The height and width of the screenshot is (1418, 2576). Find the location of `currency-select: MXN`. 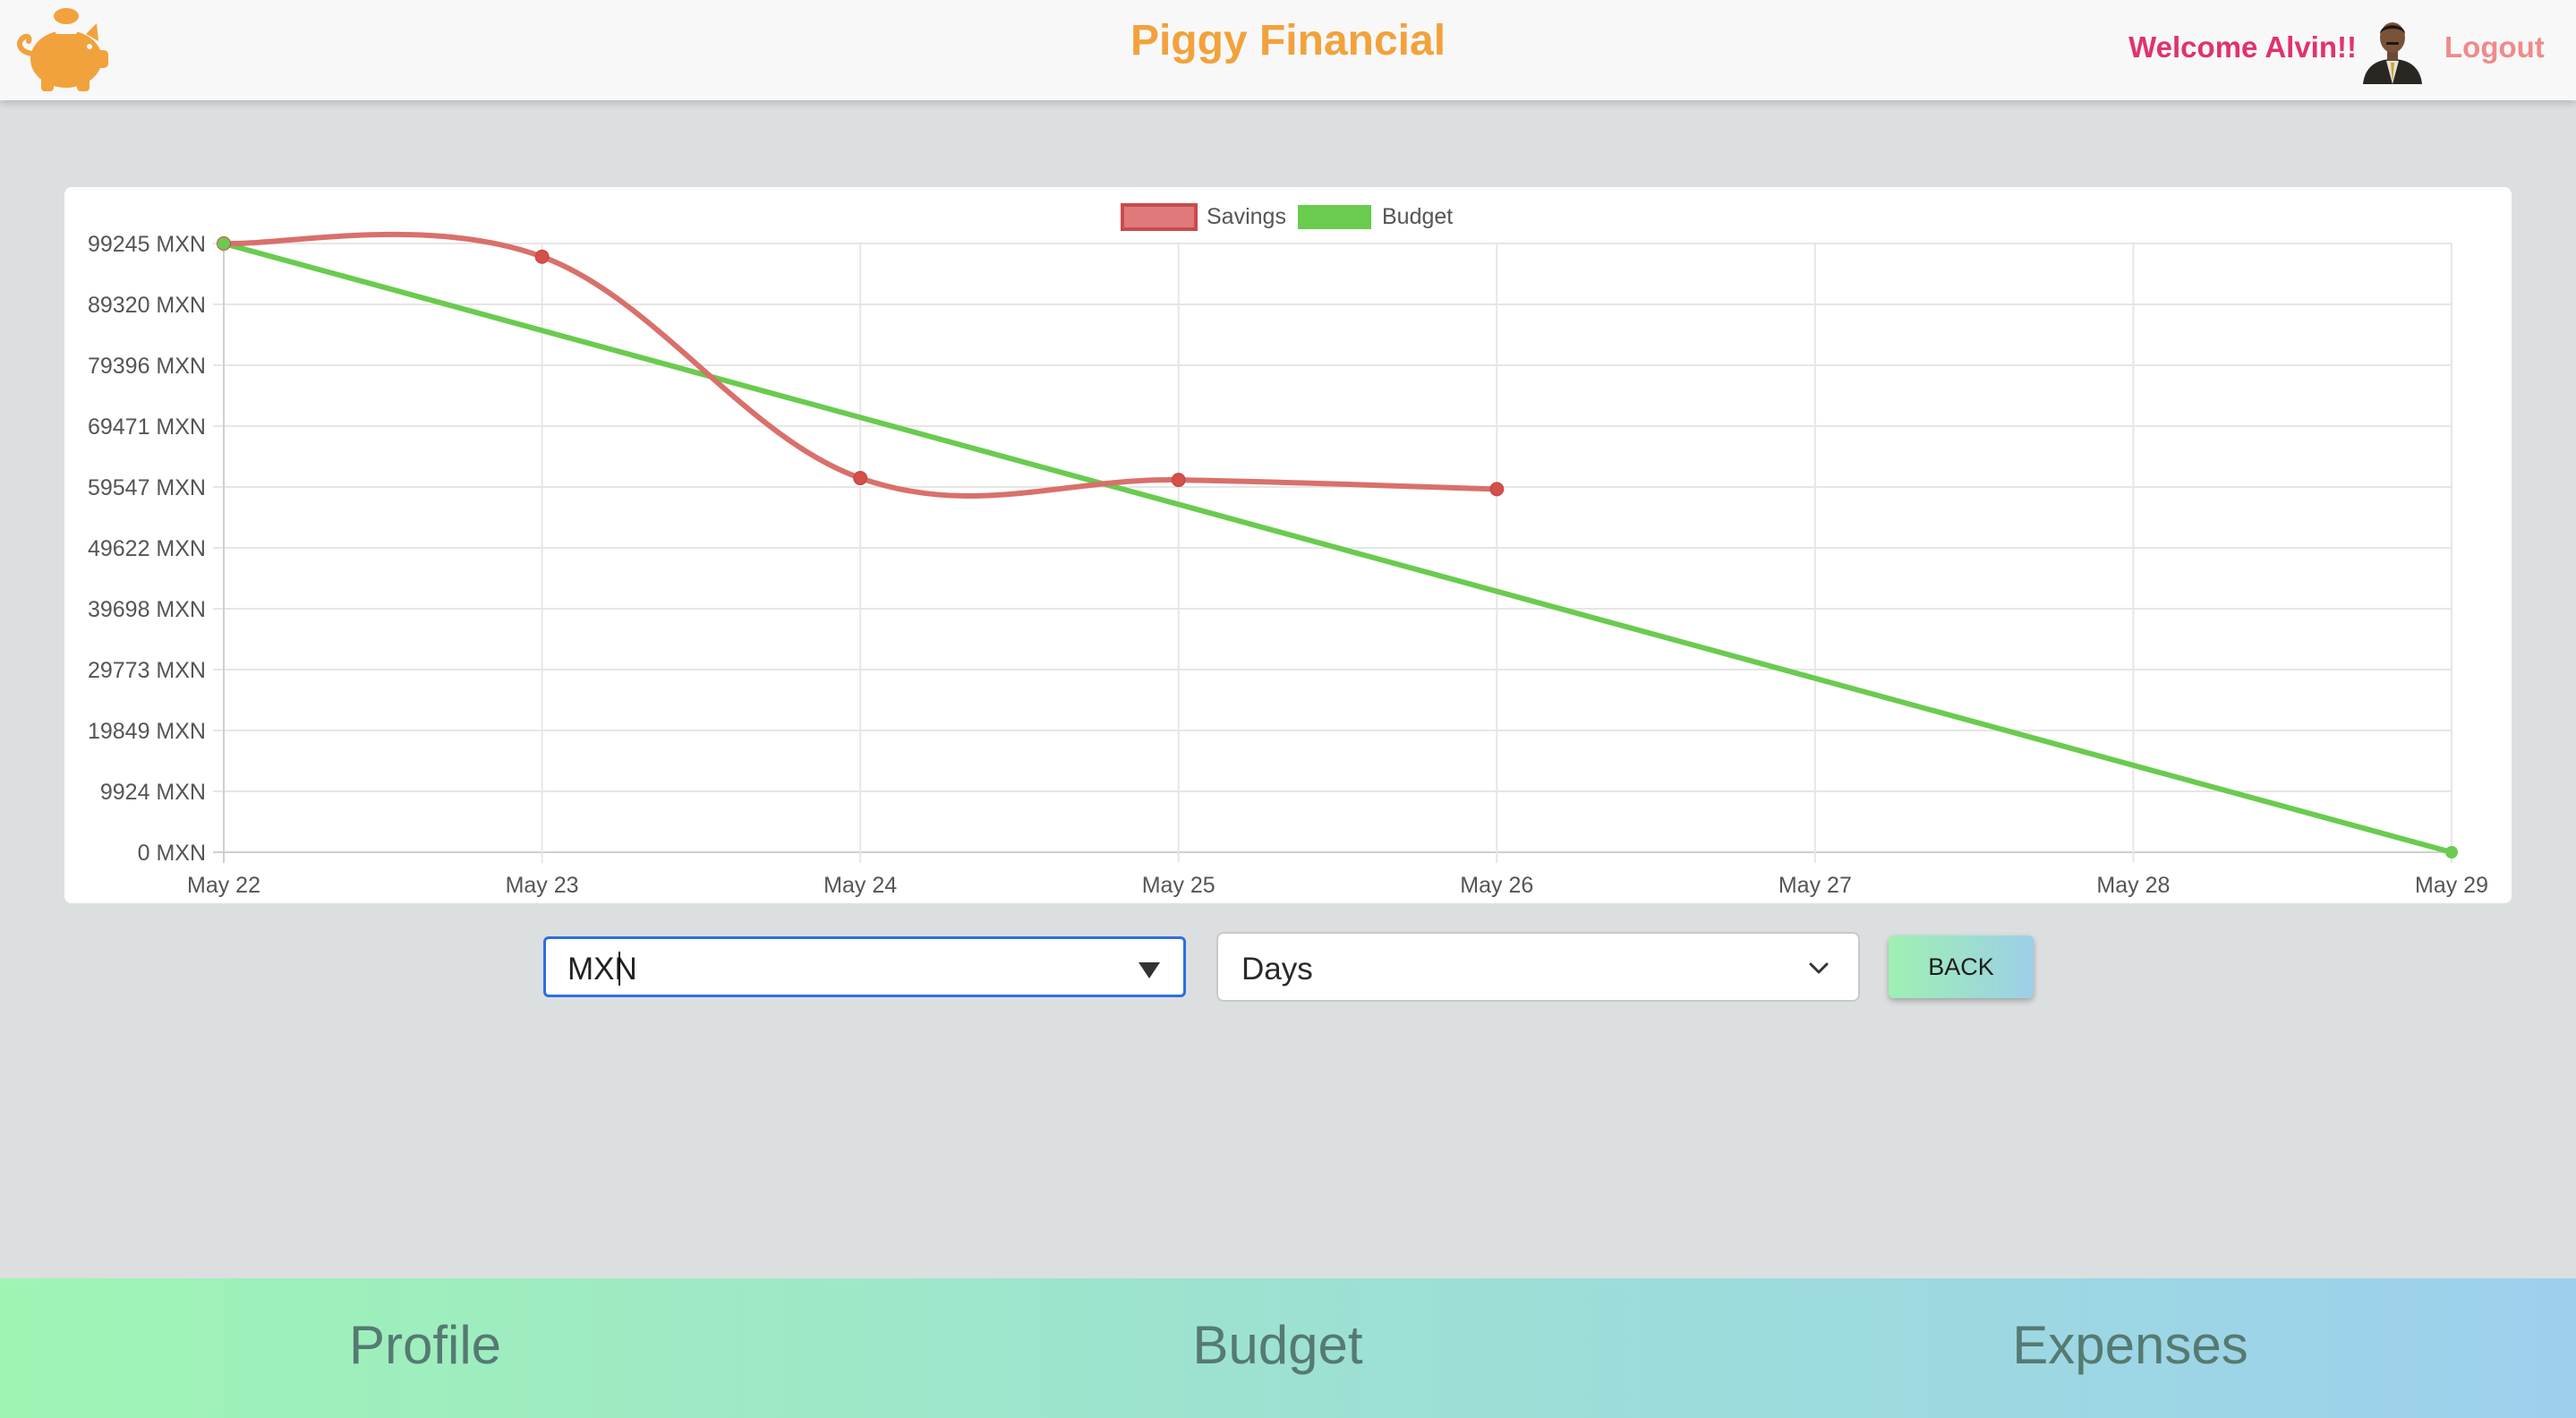

currency-select: MXN is located at coordinates (864, 967).